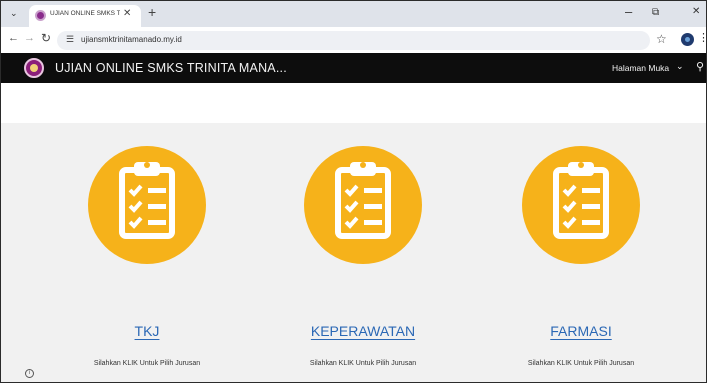 Image resolution: width=707 pixels, height=383 pixels. Describe the element at coordinates (70, 39) in the screenshot. I see `site-settings-icon: ☰` at that location.